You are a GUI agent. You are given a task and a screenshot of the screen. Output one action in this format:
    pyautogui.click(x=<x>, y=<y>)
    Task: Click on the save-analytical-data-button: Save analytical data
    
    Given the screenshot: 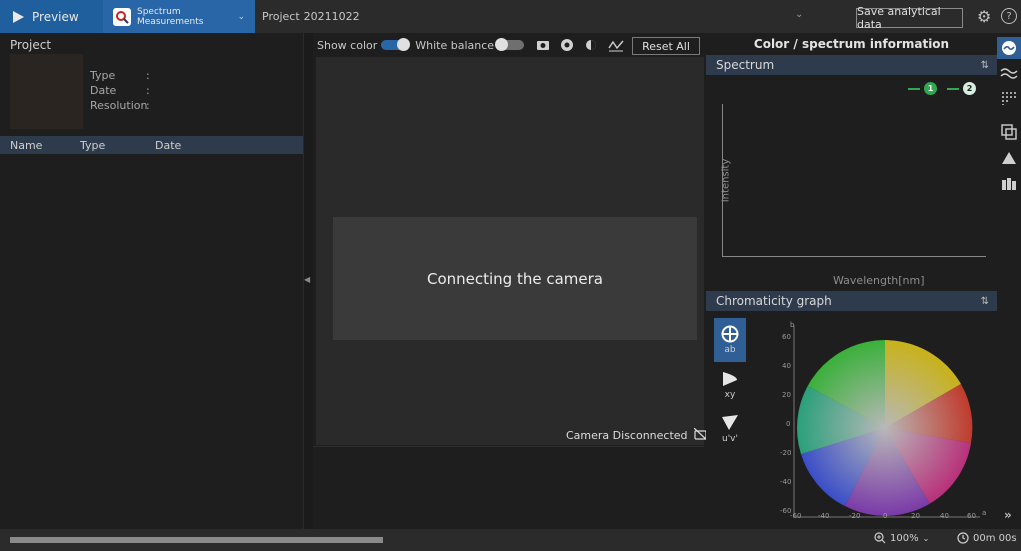 What is the action you would take?
    pyautogui.click(x=909, y=18)
    